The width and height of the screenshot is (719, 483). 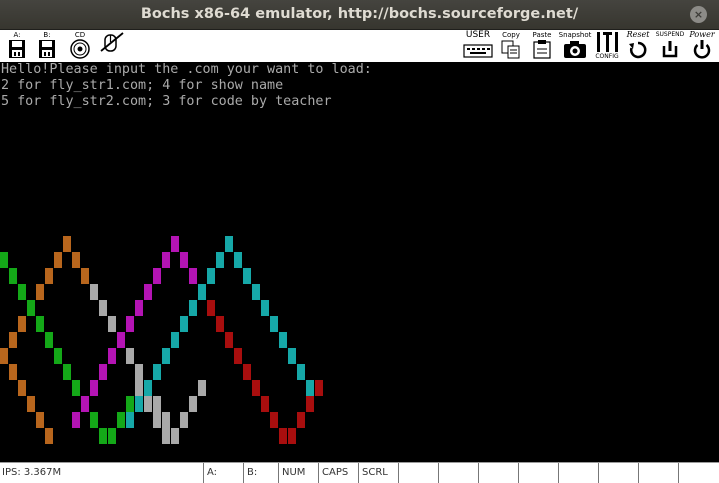 I want to click on power-button: Power, so click(x=702, y=46).